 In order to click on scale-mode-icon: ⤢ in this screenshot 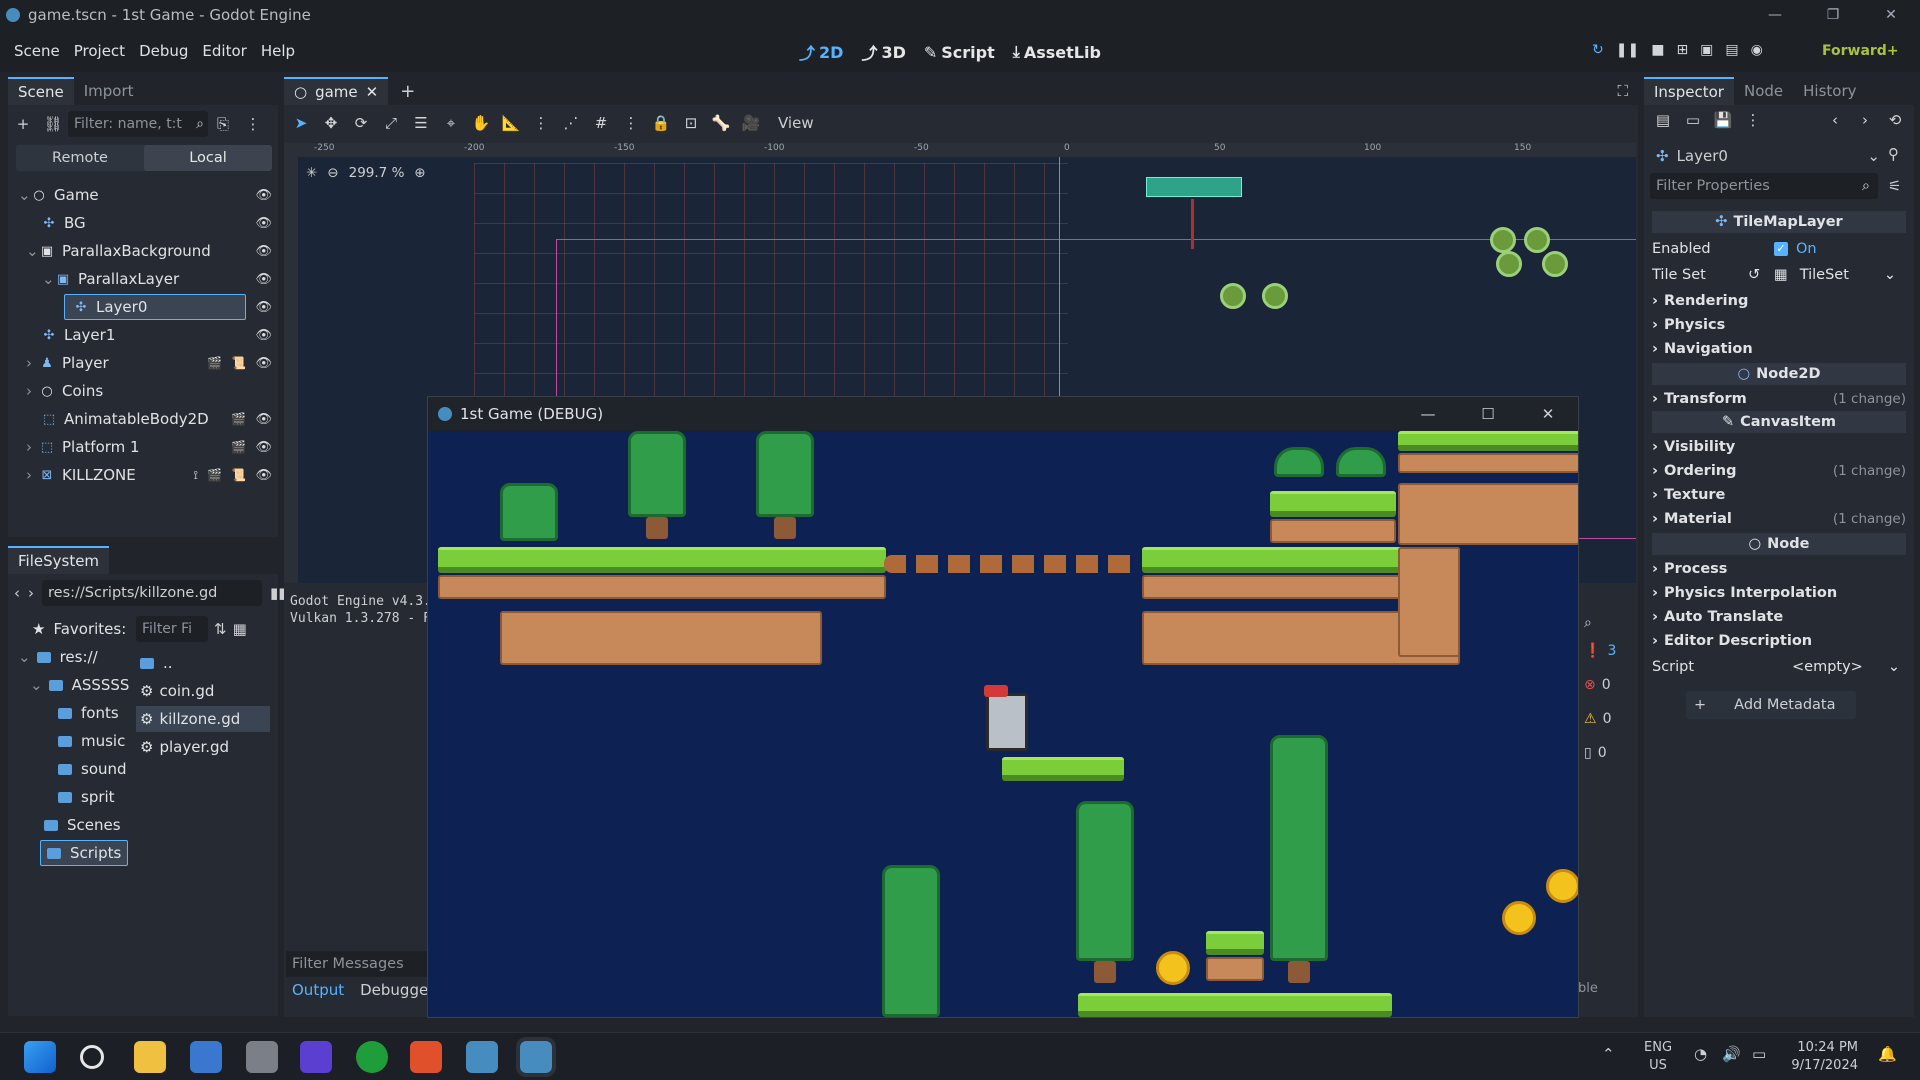, I will do `click(391, 123)`.